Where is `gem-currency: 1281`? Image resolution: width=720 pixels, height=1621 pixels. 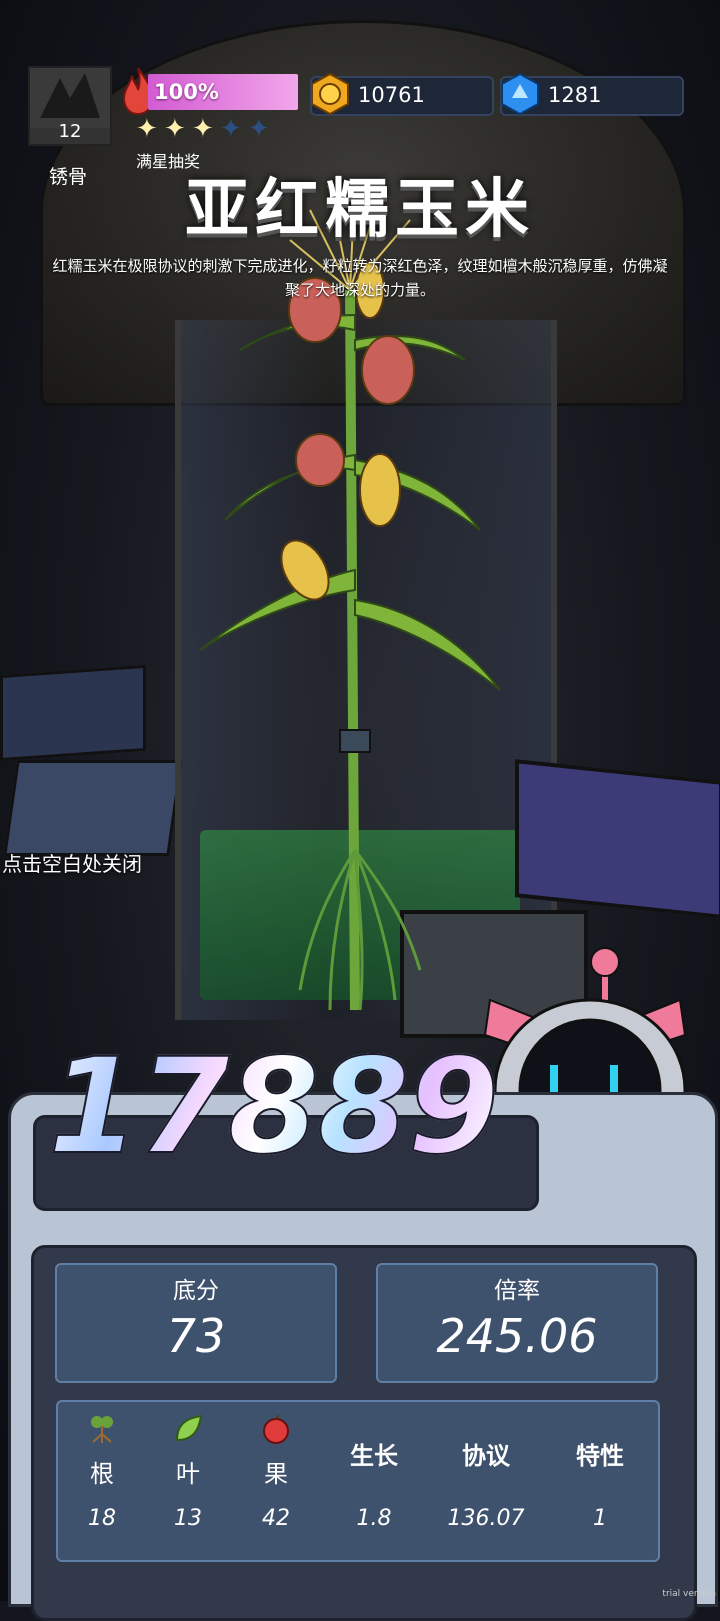 gem-currency: 1281 is located at coordinates (592, 94).